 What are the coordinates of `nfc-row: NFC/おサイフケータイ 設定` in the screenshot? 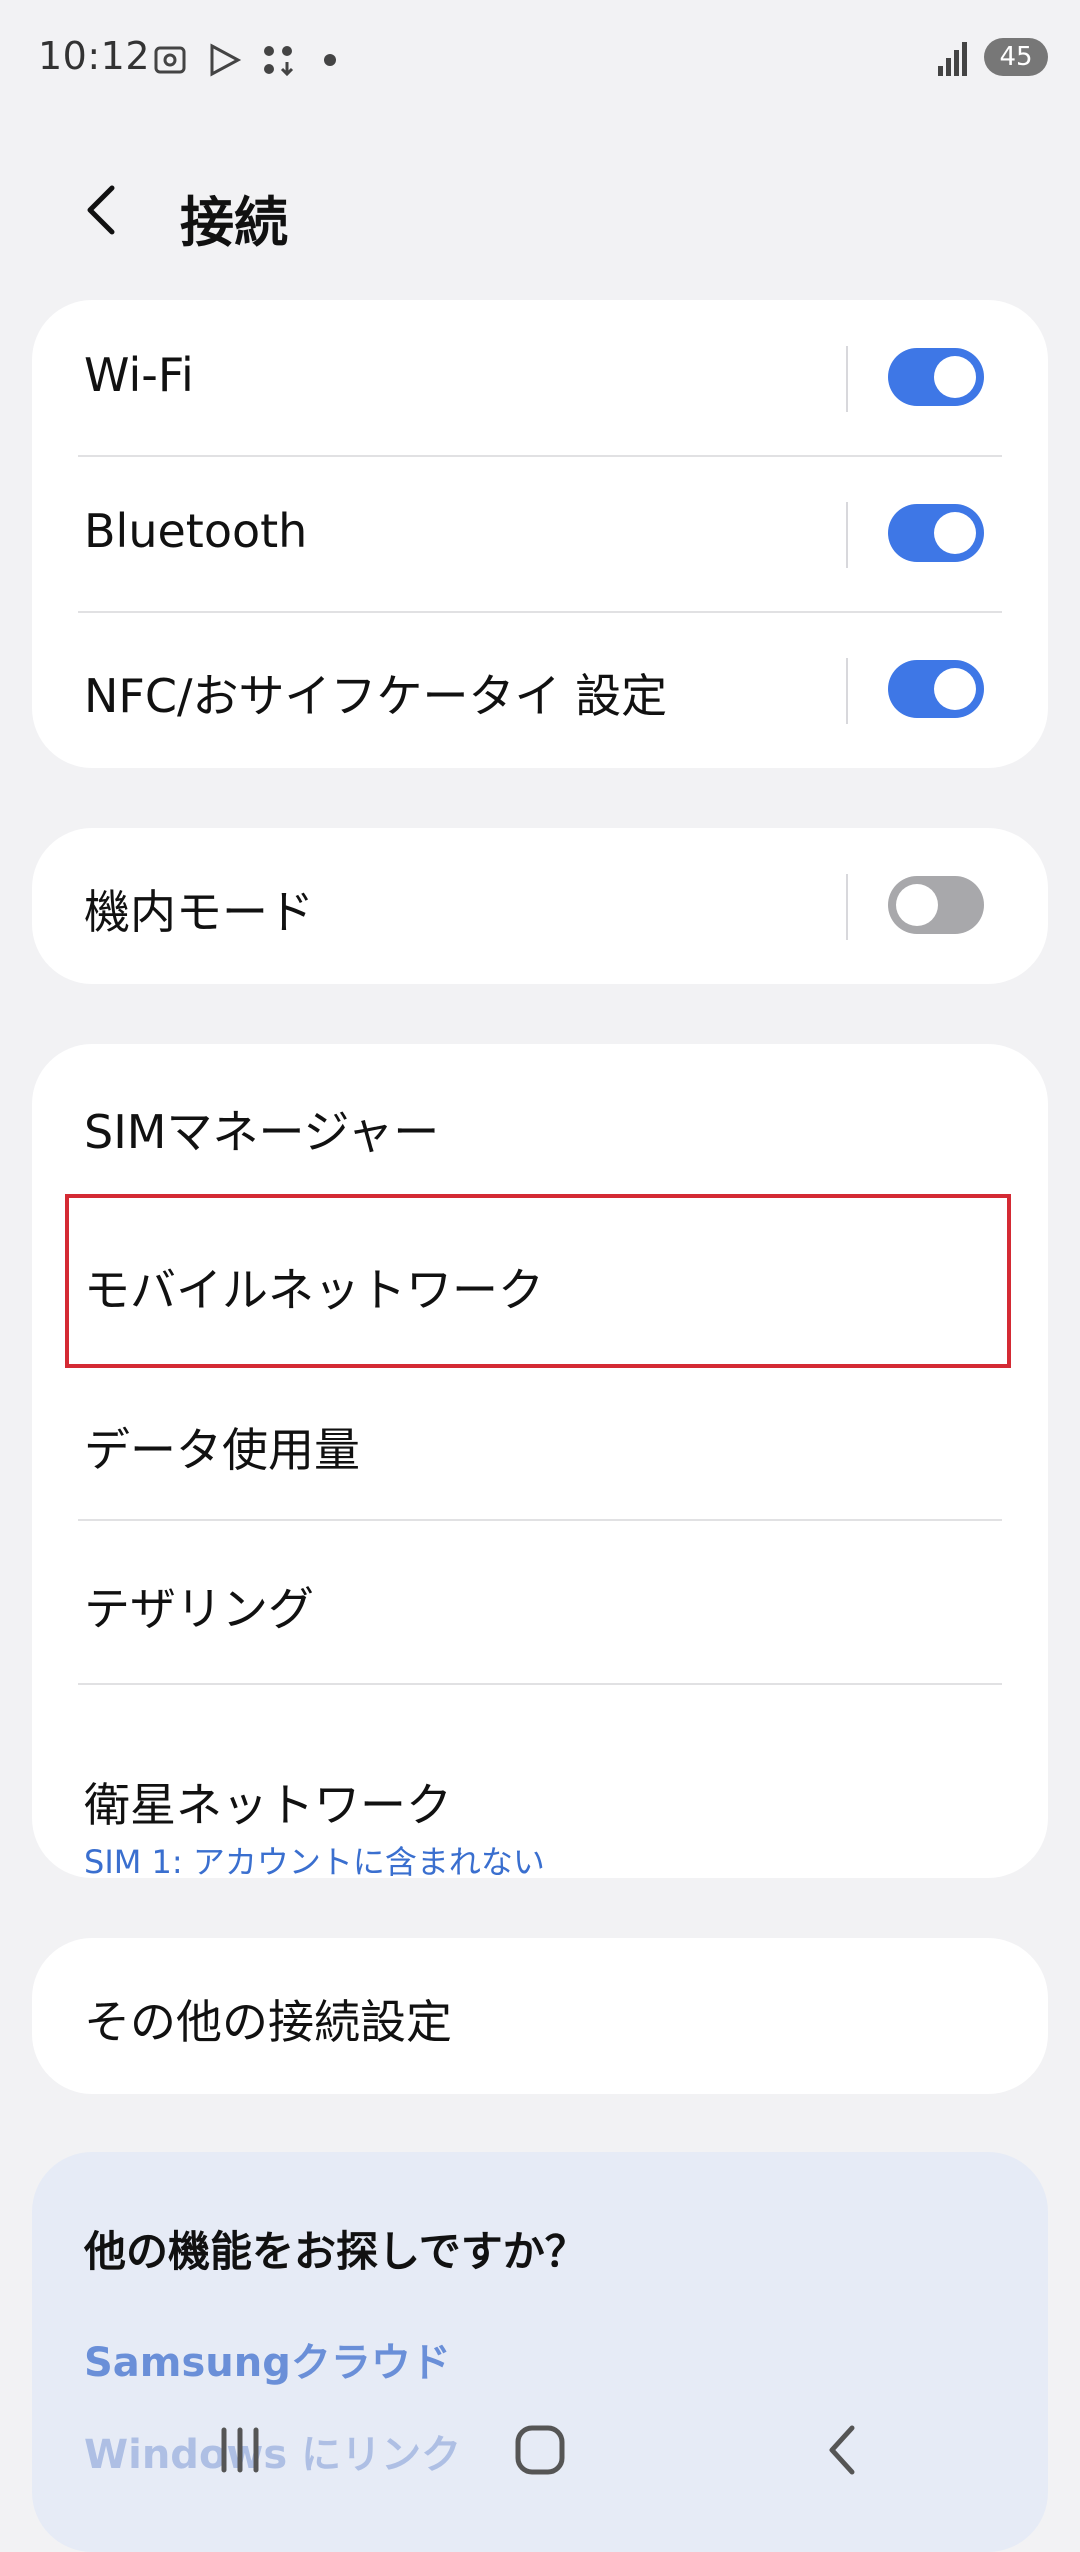 It's located at (540, 690).